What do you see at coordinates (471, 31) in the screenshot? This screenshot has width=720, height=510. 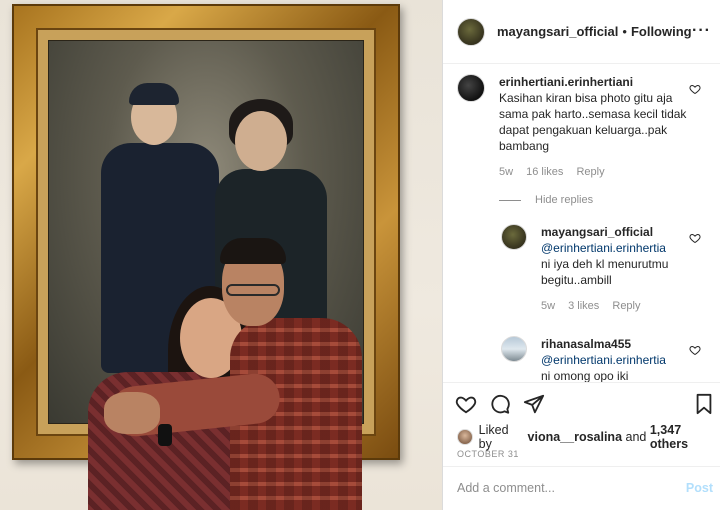 I see `author-avatar` at bounding box center [471, 31].